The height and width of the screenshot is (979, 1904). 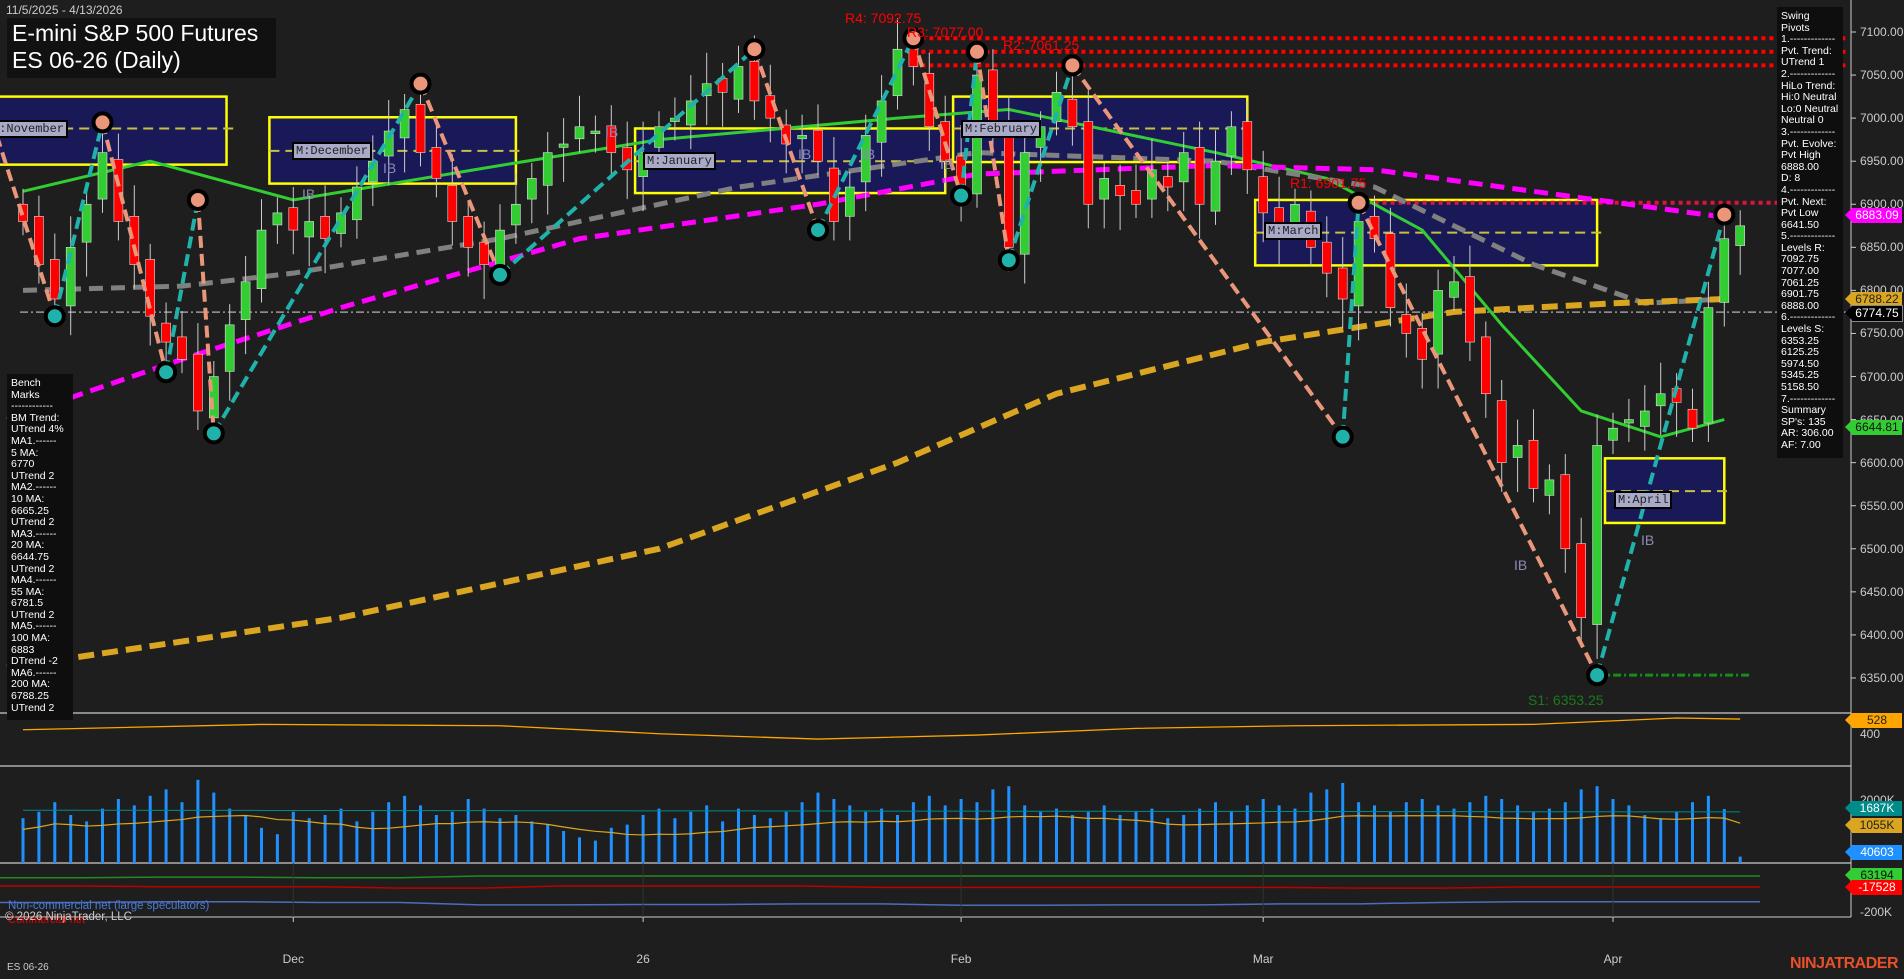 What do you see at coordinates (1882, 333) in the screenshot?
I see `y-tick-label: 6750.00` at bounding box center [1882, 333].